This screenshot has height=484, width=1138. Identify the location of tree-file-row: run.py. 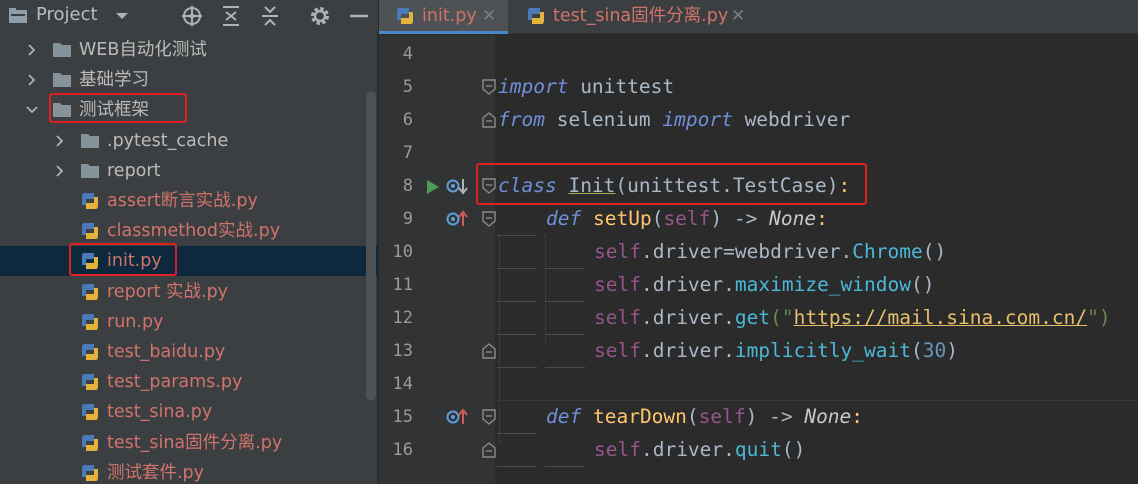
(189, 322).